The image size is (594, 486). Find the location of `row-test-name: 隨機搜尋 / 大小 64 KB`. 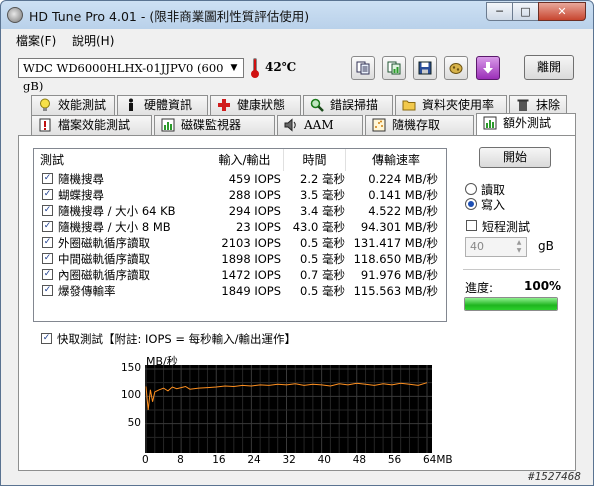

row-test-name: 隨機搜尋 / 大小 64 KB is located at coordinates (117, 211).